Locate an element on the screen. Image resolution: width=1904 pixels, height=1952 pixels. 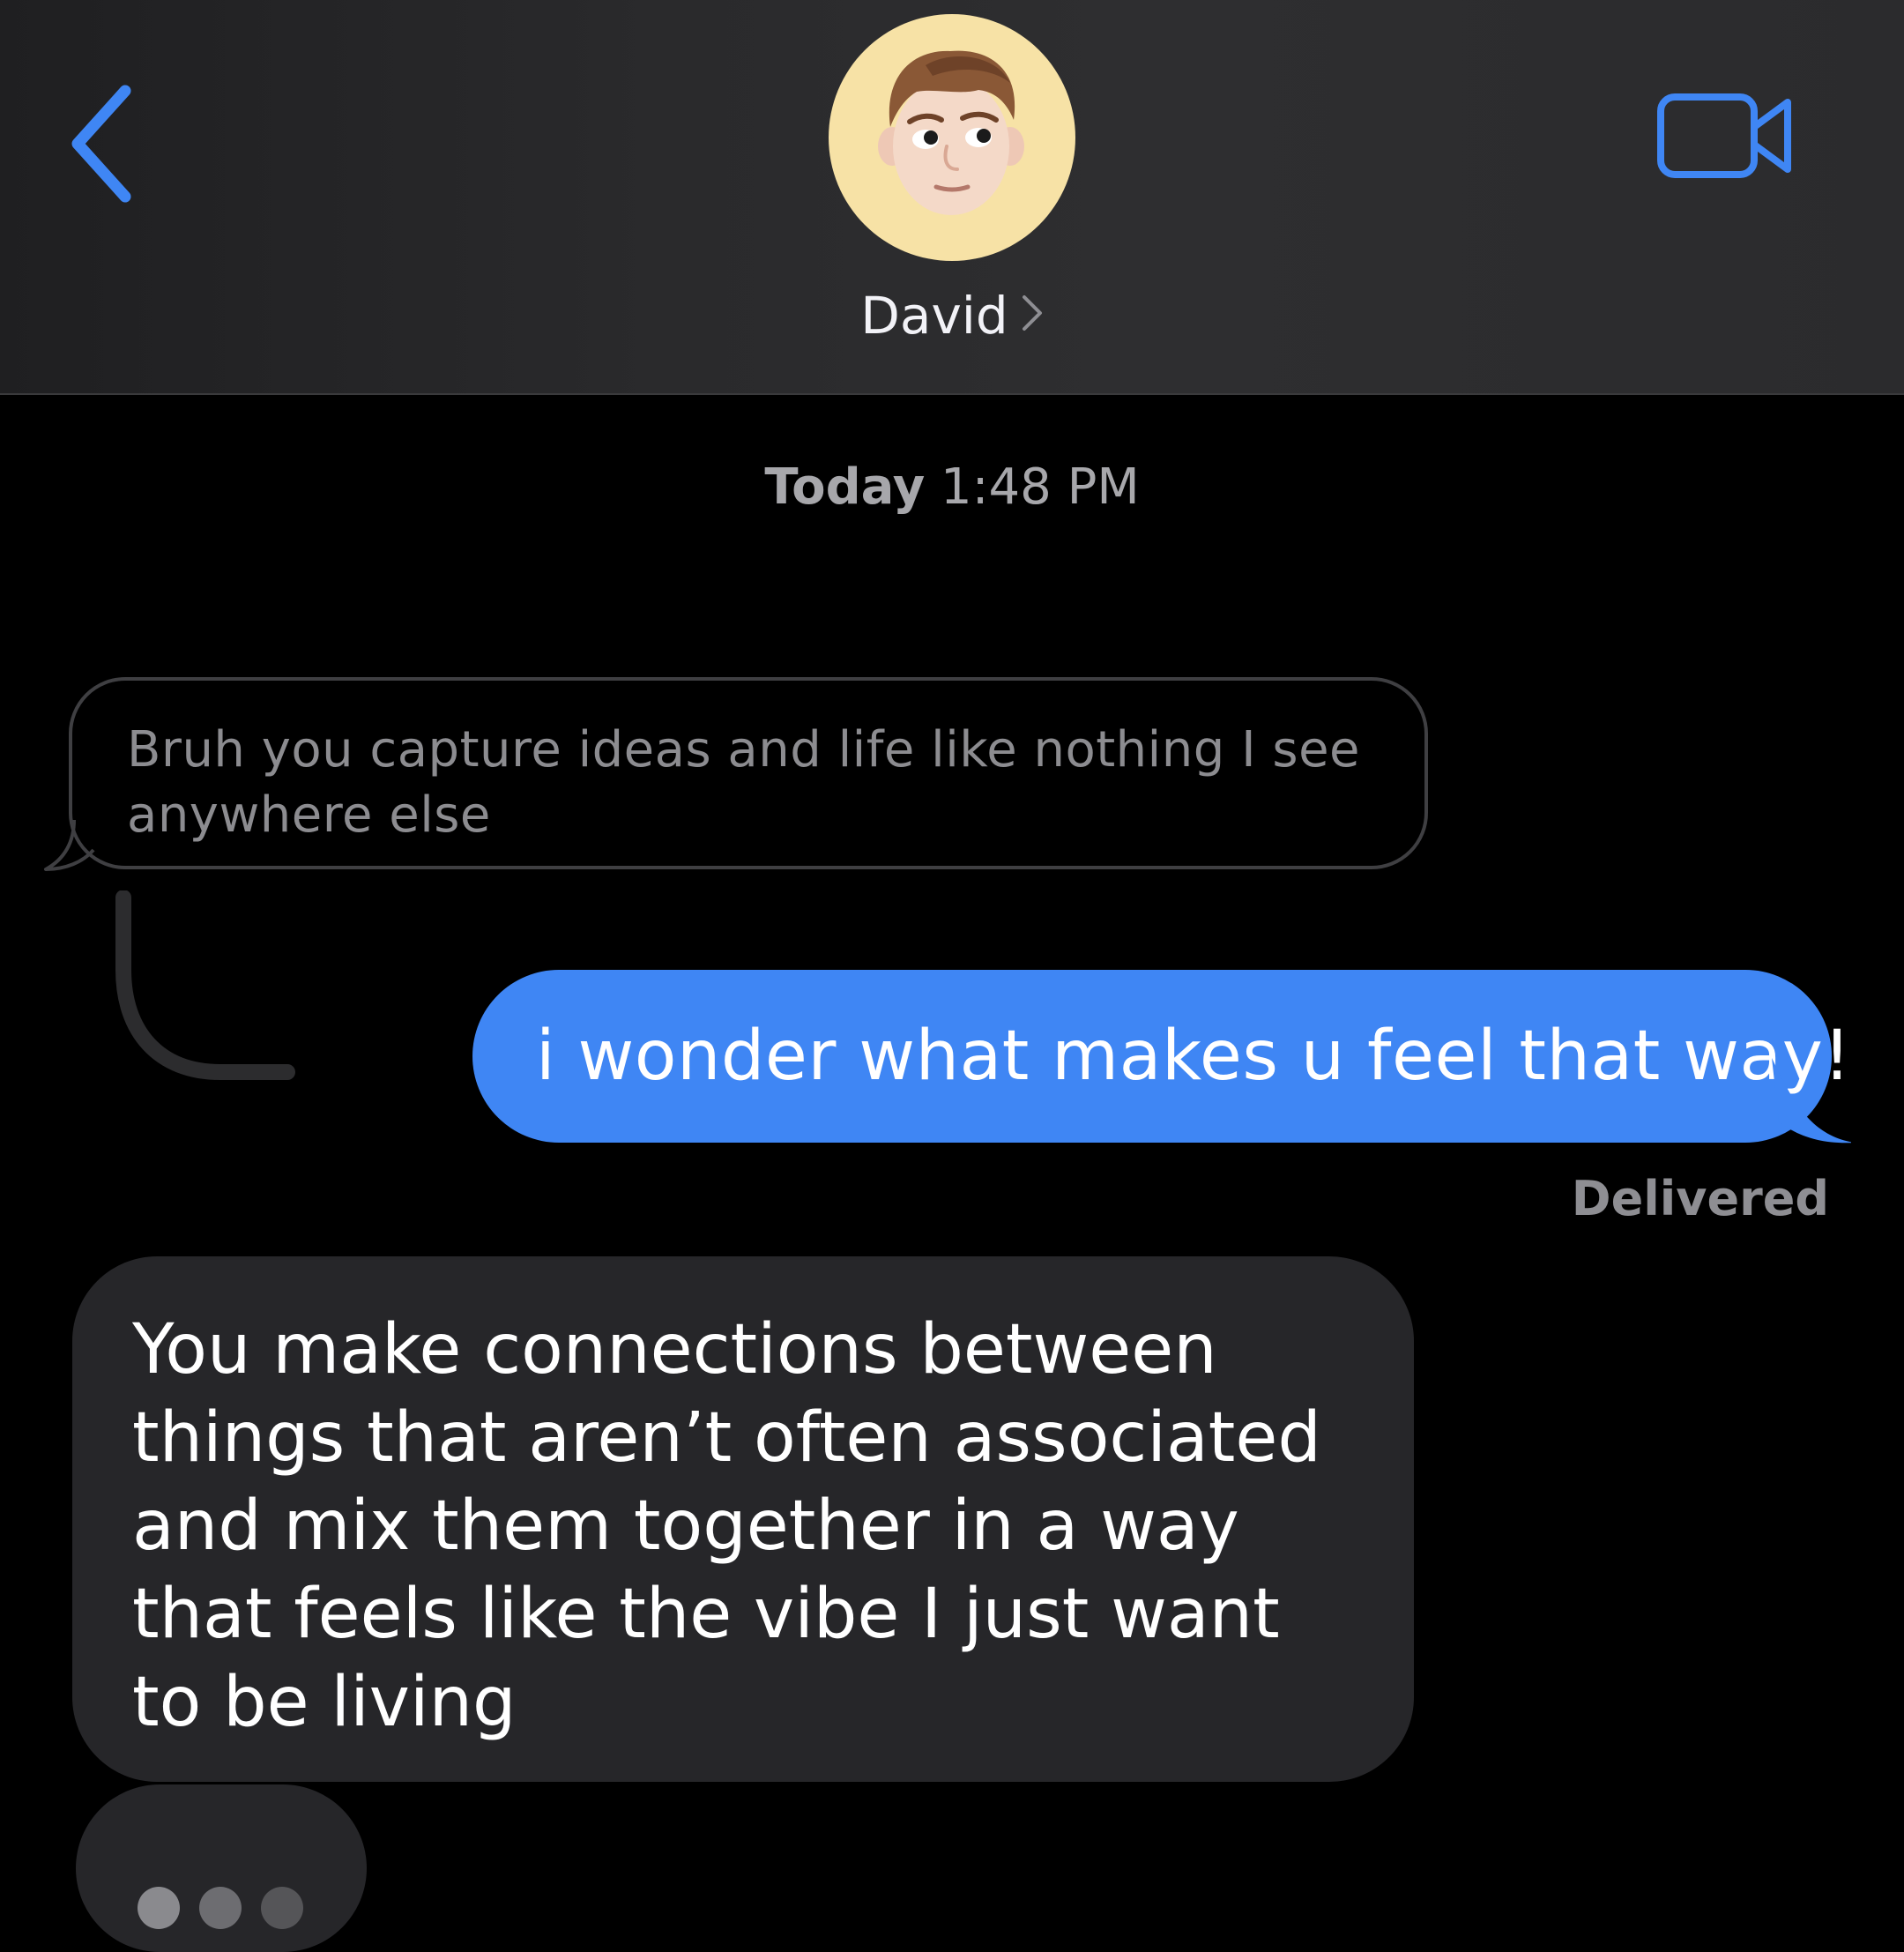
sent-bubble-tail is located at coordinates (1812, 1101).